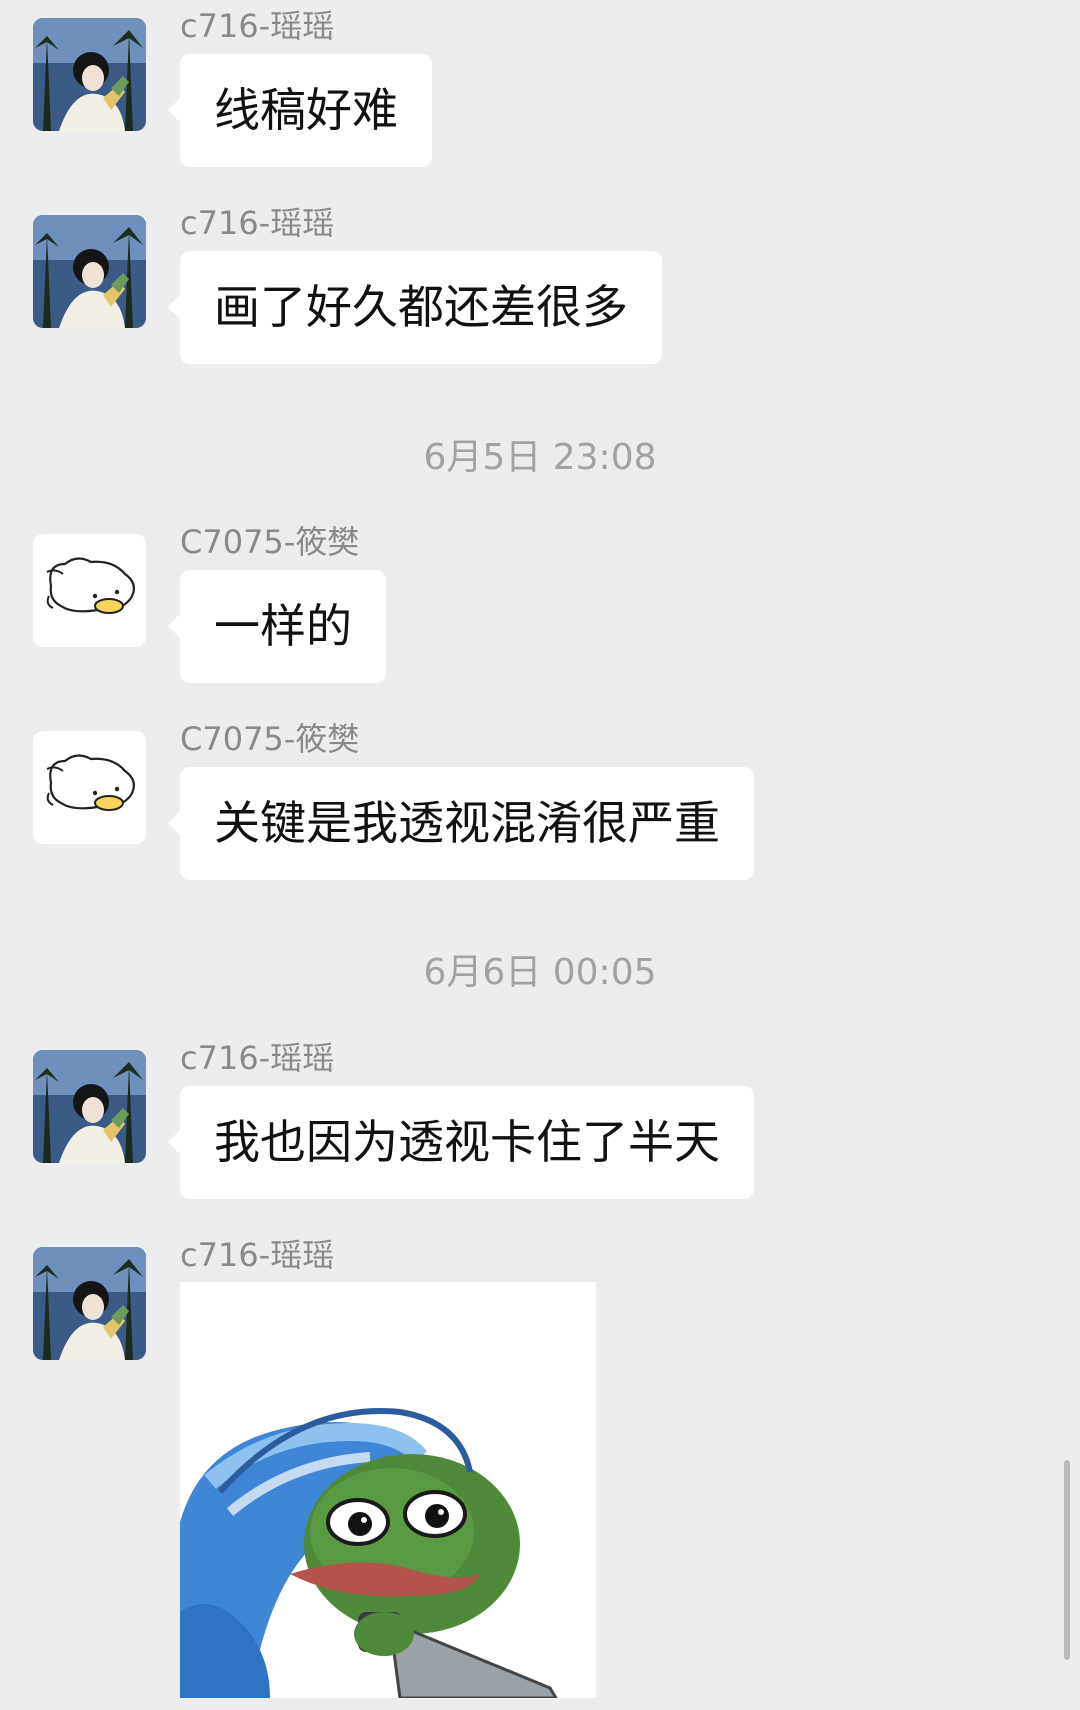  Describe the element at coordinates (300, 110) in the screenshot. I see `message-bubble: 线稿好难` at that location.